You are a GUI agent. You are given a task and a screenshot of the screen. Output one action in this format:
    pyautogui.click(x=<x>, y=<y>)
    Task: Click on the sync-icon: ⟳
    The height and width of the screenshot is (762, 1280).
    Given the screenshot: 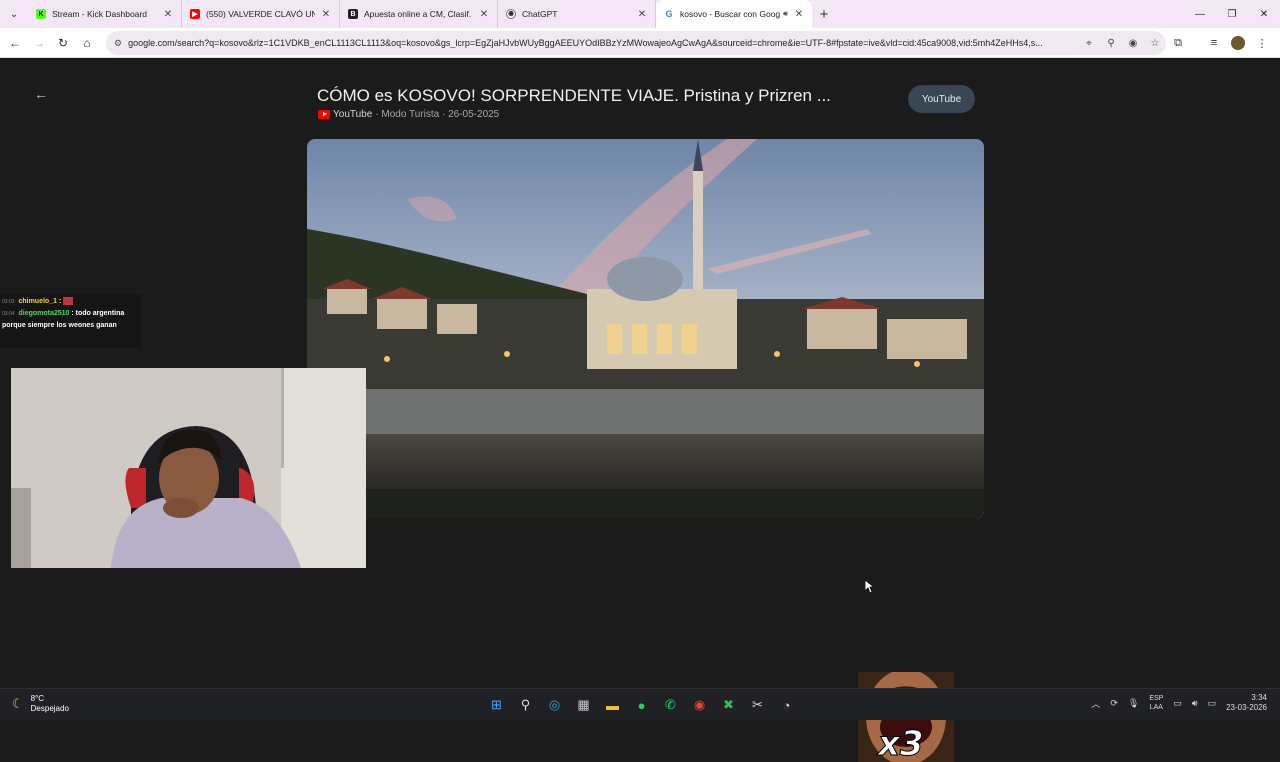 What is the action you would take?
    pyautogui.click(x=1114, y=703)
    